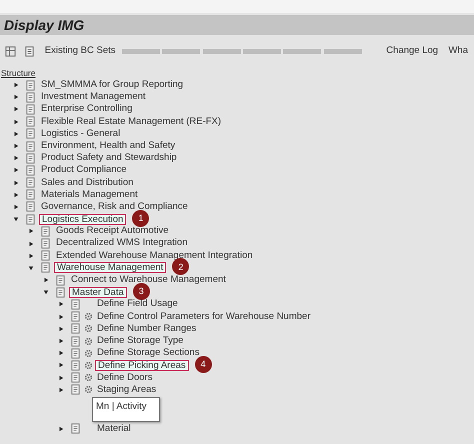 The height and width of the screenshot is (444, 474). Describe the element at coordinates (80, 51) in the screenshot. I see `toolbar-button: Existing BC Sets` at that location.